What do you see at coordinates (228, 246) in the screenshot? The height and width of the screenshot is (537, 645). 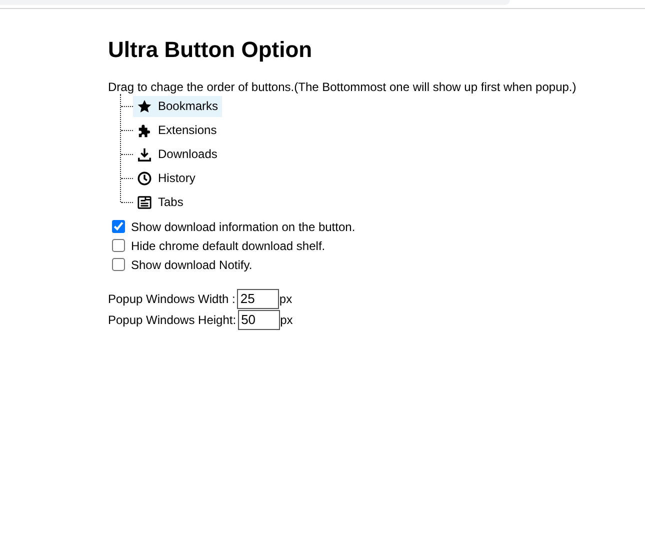 I see `option-label: Hide chrome default download shelf.` at bounding box center [228, 246].